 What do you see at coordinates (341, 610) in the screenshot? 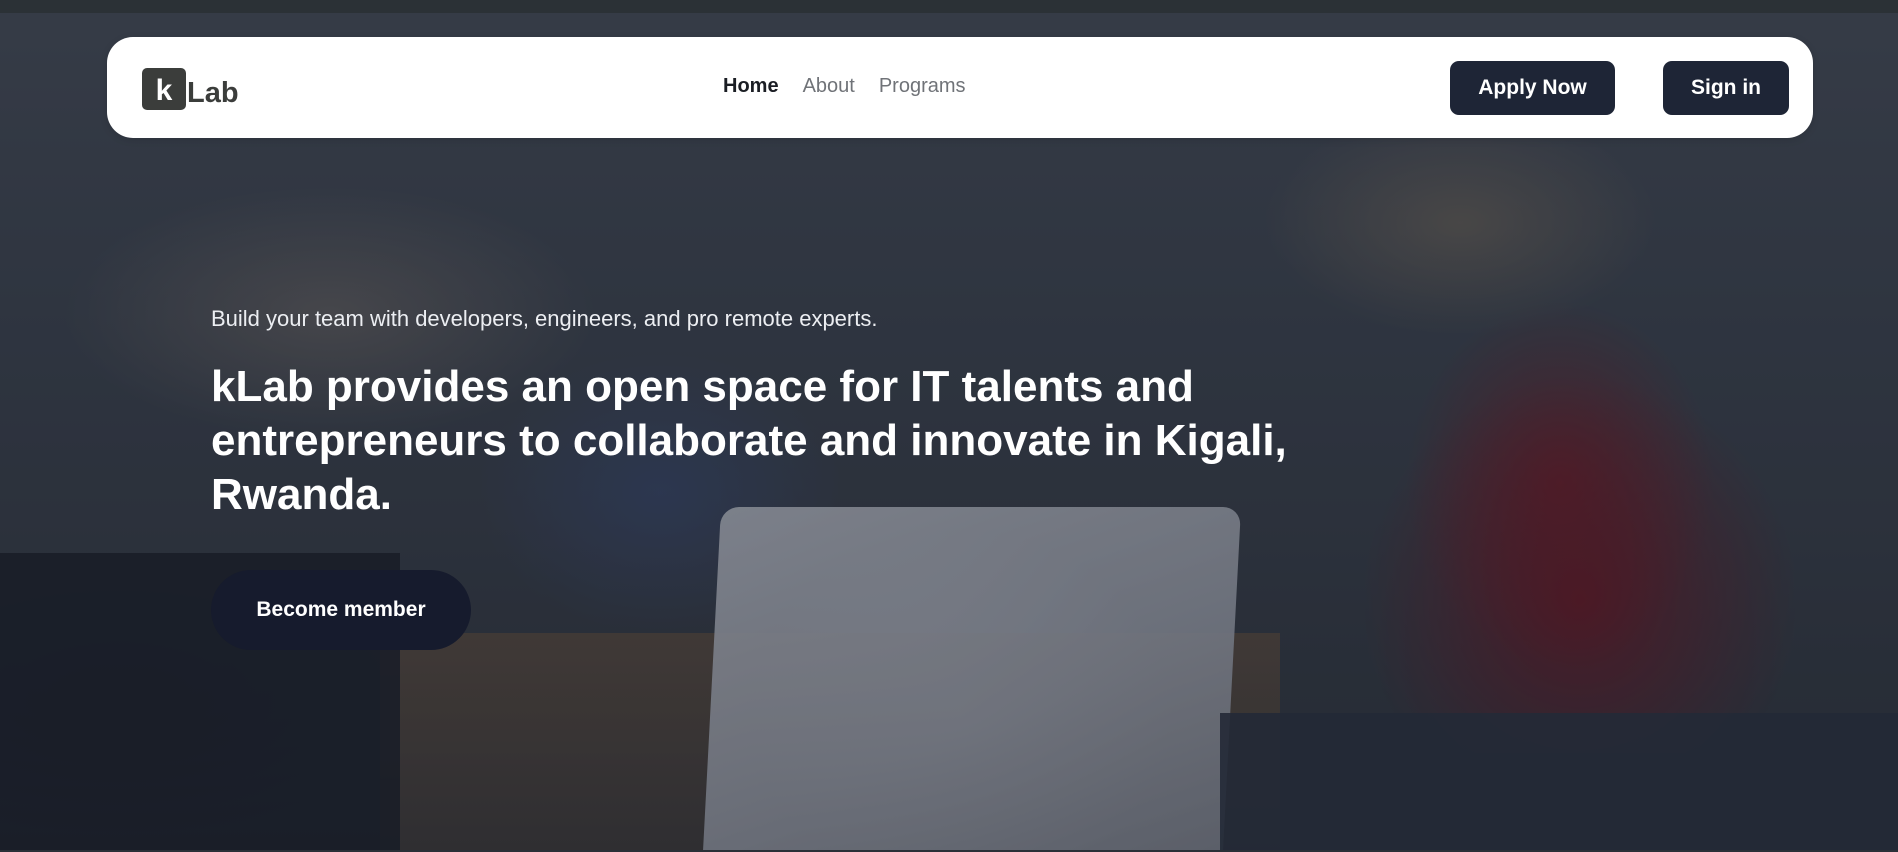
I see `become-member-button: Become member` at bounding box center [341, 610].